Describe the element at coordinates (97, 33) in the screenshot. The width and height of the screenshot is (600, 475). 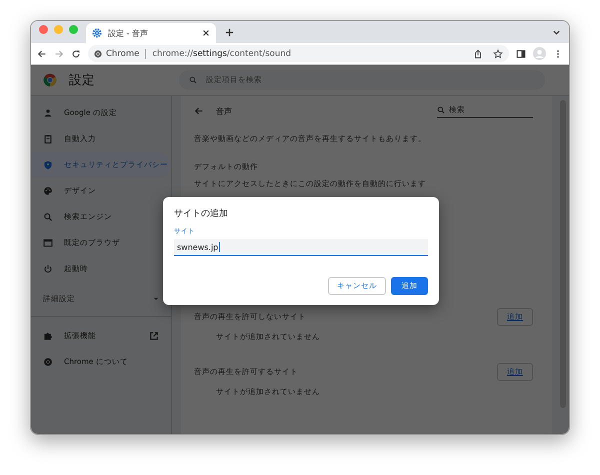
I see `gear-icon` at that location.